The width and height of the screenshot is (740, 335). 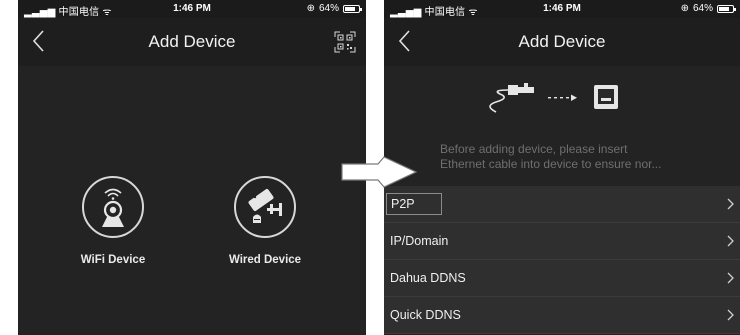 I want to click on menu-item-dahua-ddns: Dahua DDNS, so click(x=562, y=278).